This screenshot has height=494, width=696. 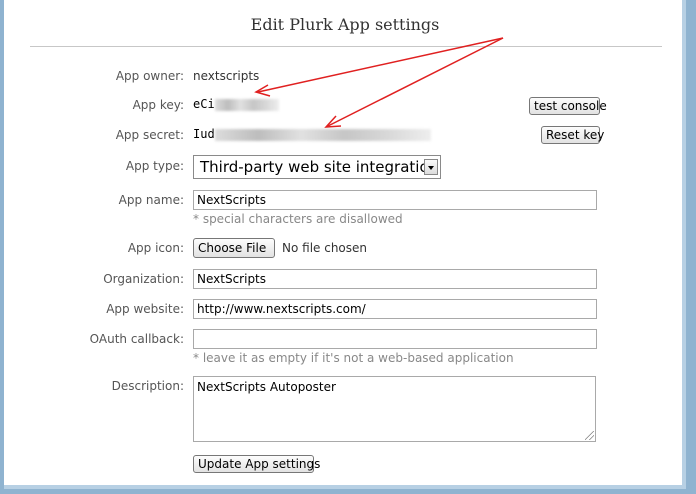 I want to click on reset-key-button: Reset key, so click(x=572, y=135).